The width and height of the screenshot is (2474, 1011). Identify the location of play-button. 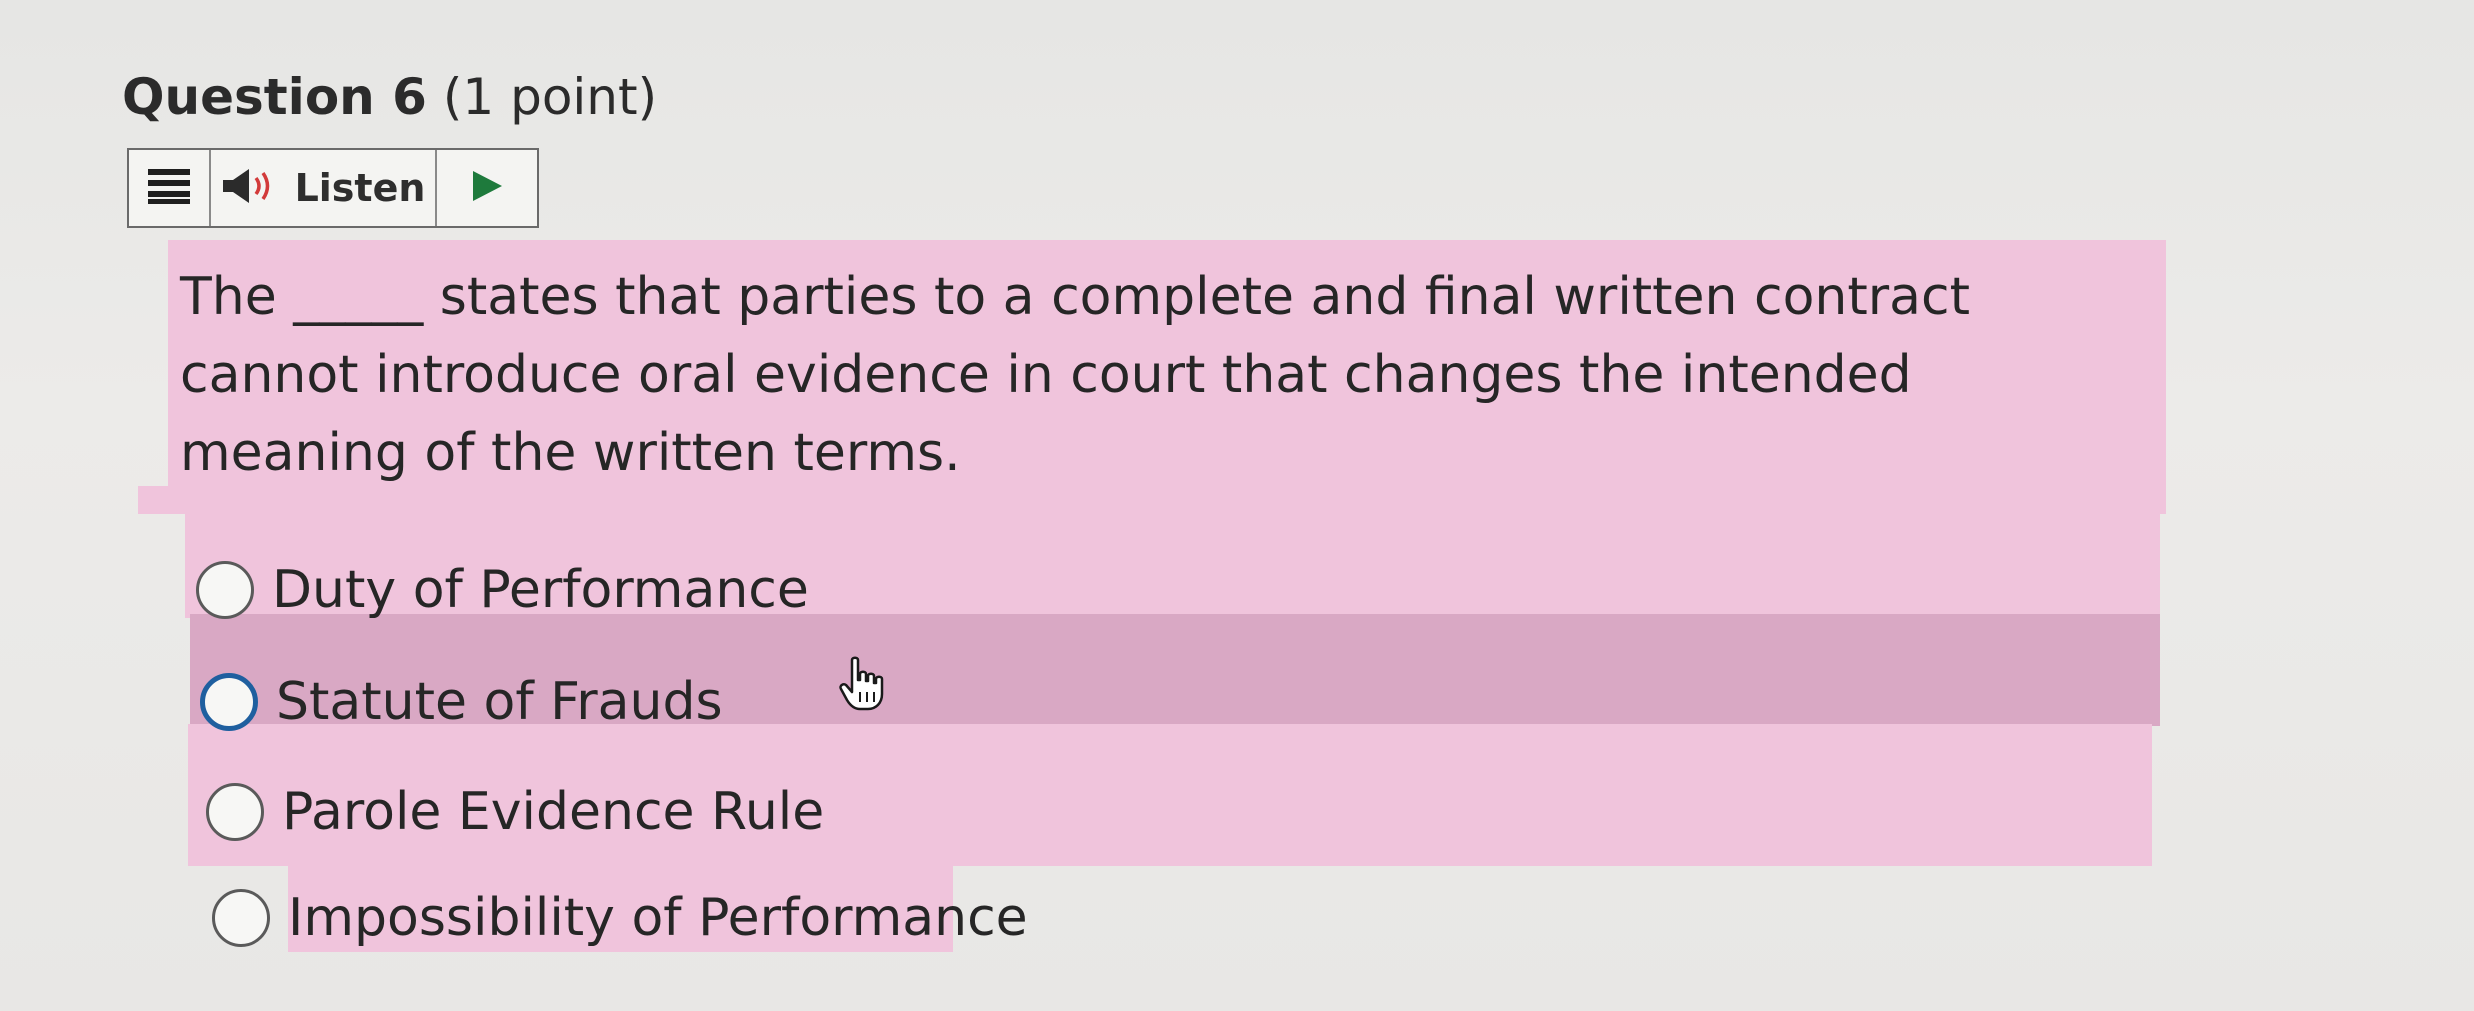
(487, 188).